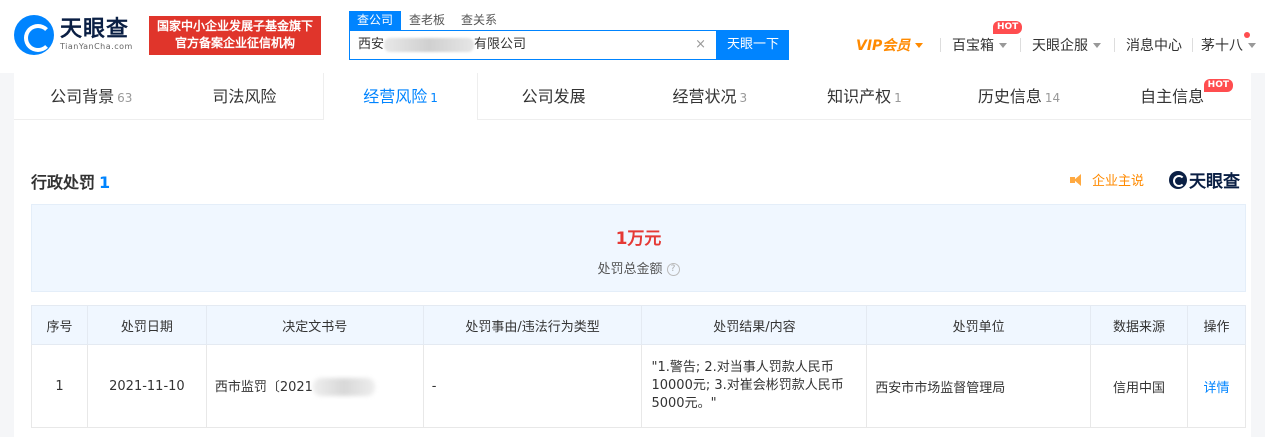  Describe the element at coordinates (890, 45) in the screenshot. I see `vip-menu: VIP会员` at that location.